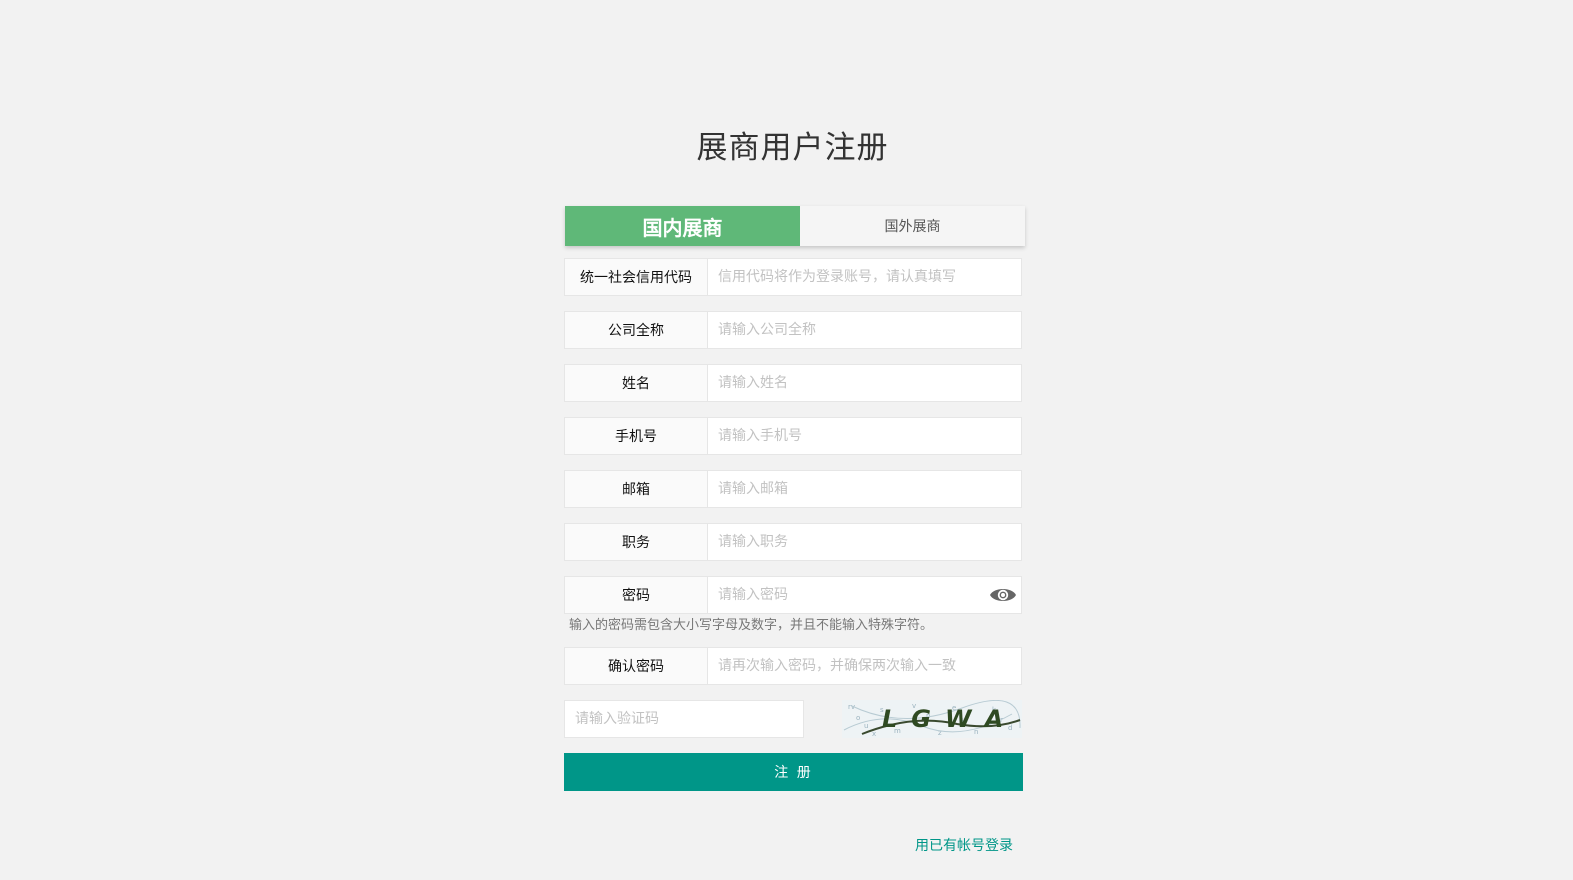  I want to click on confirm-password-field-wrapper, so click(865, 666).